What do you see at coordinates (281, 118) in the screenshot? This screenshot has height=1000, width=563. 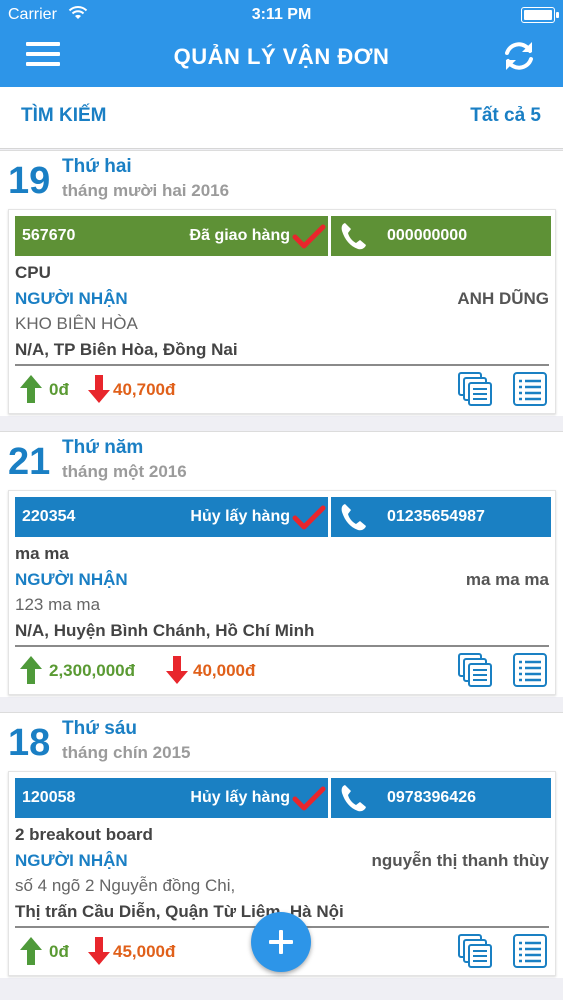 I see `search-bar: TÌM KIẾM Tất cả 5` at bounding box center [281, 118].